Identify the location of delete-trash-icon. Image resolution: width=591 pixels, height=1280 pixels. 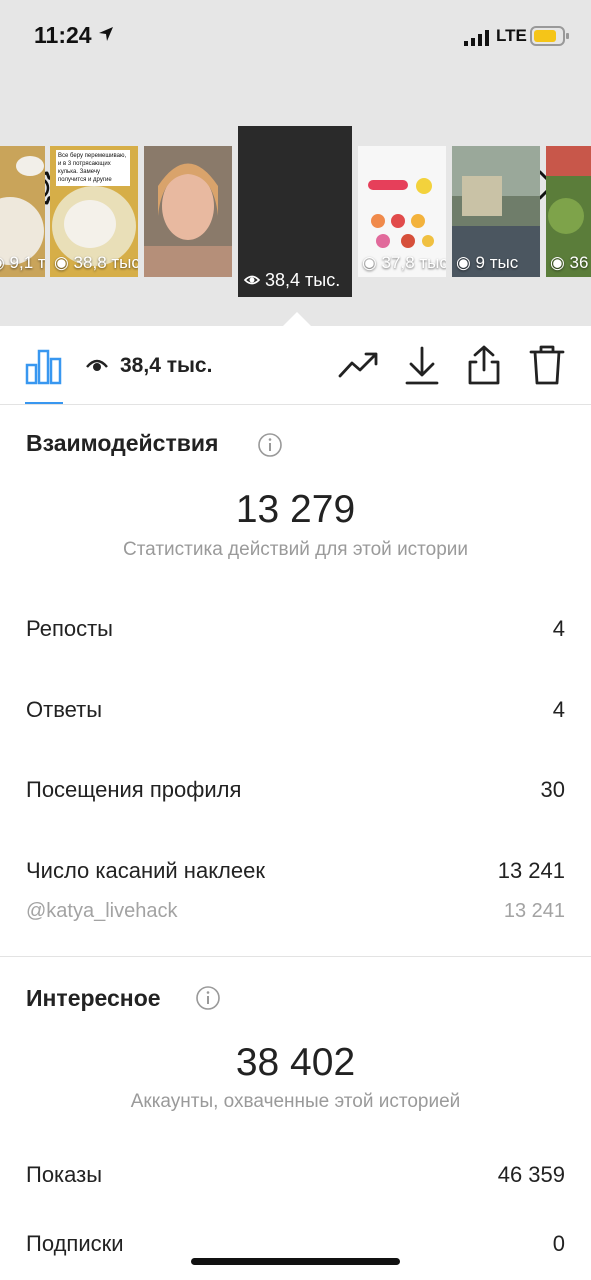
(547, 367).